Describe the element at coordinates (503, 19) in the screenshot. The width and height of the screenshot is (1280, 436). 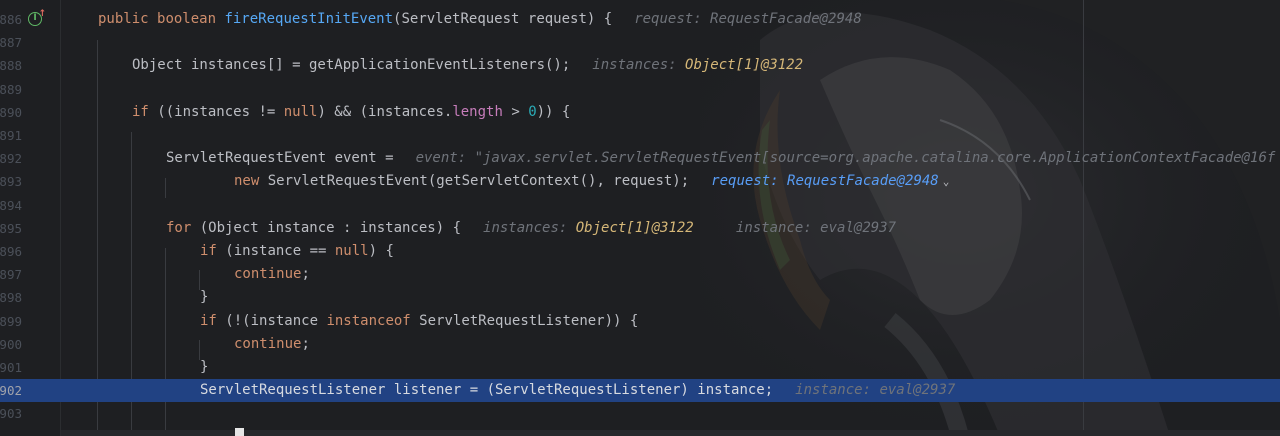
I see `code-token: (ServletRequest request) {` at that location.